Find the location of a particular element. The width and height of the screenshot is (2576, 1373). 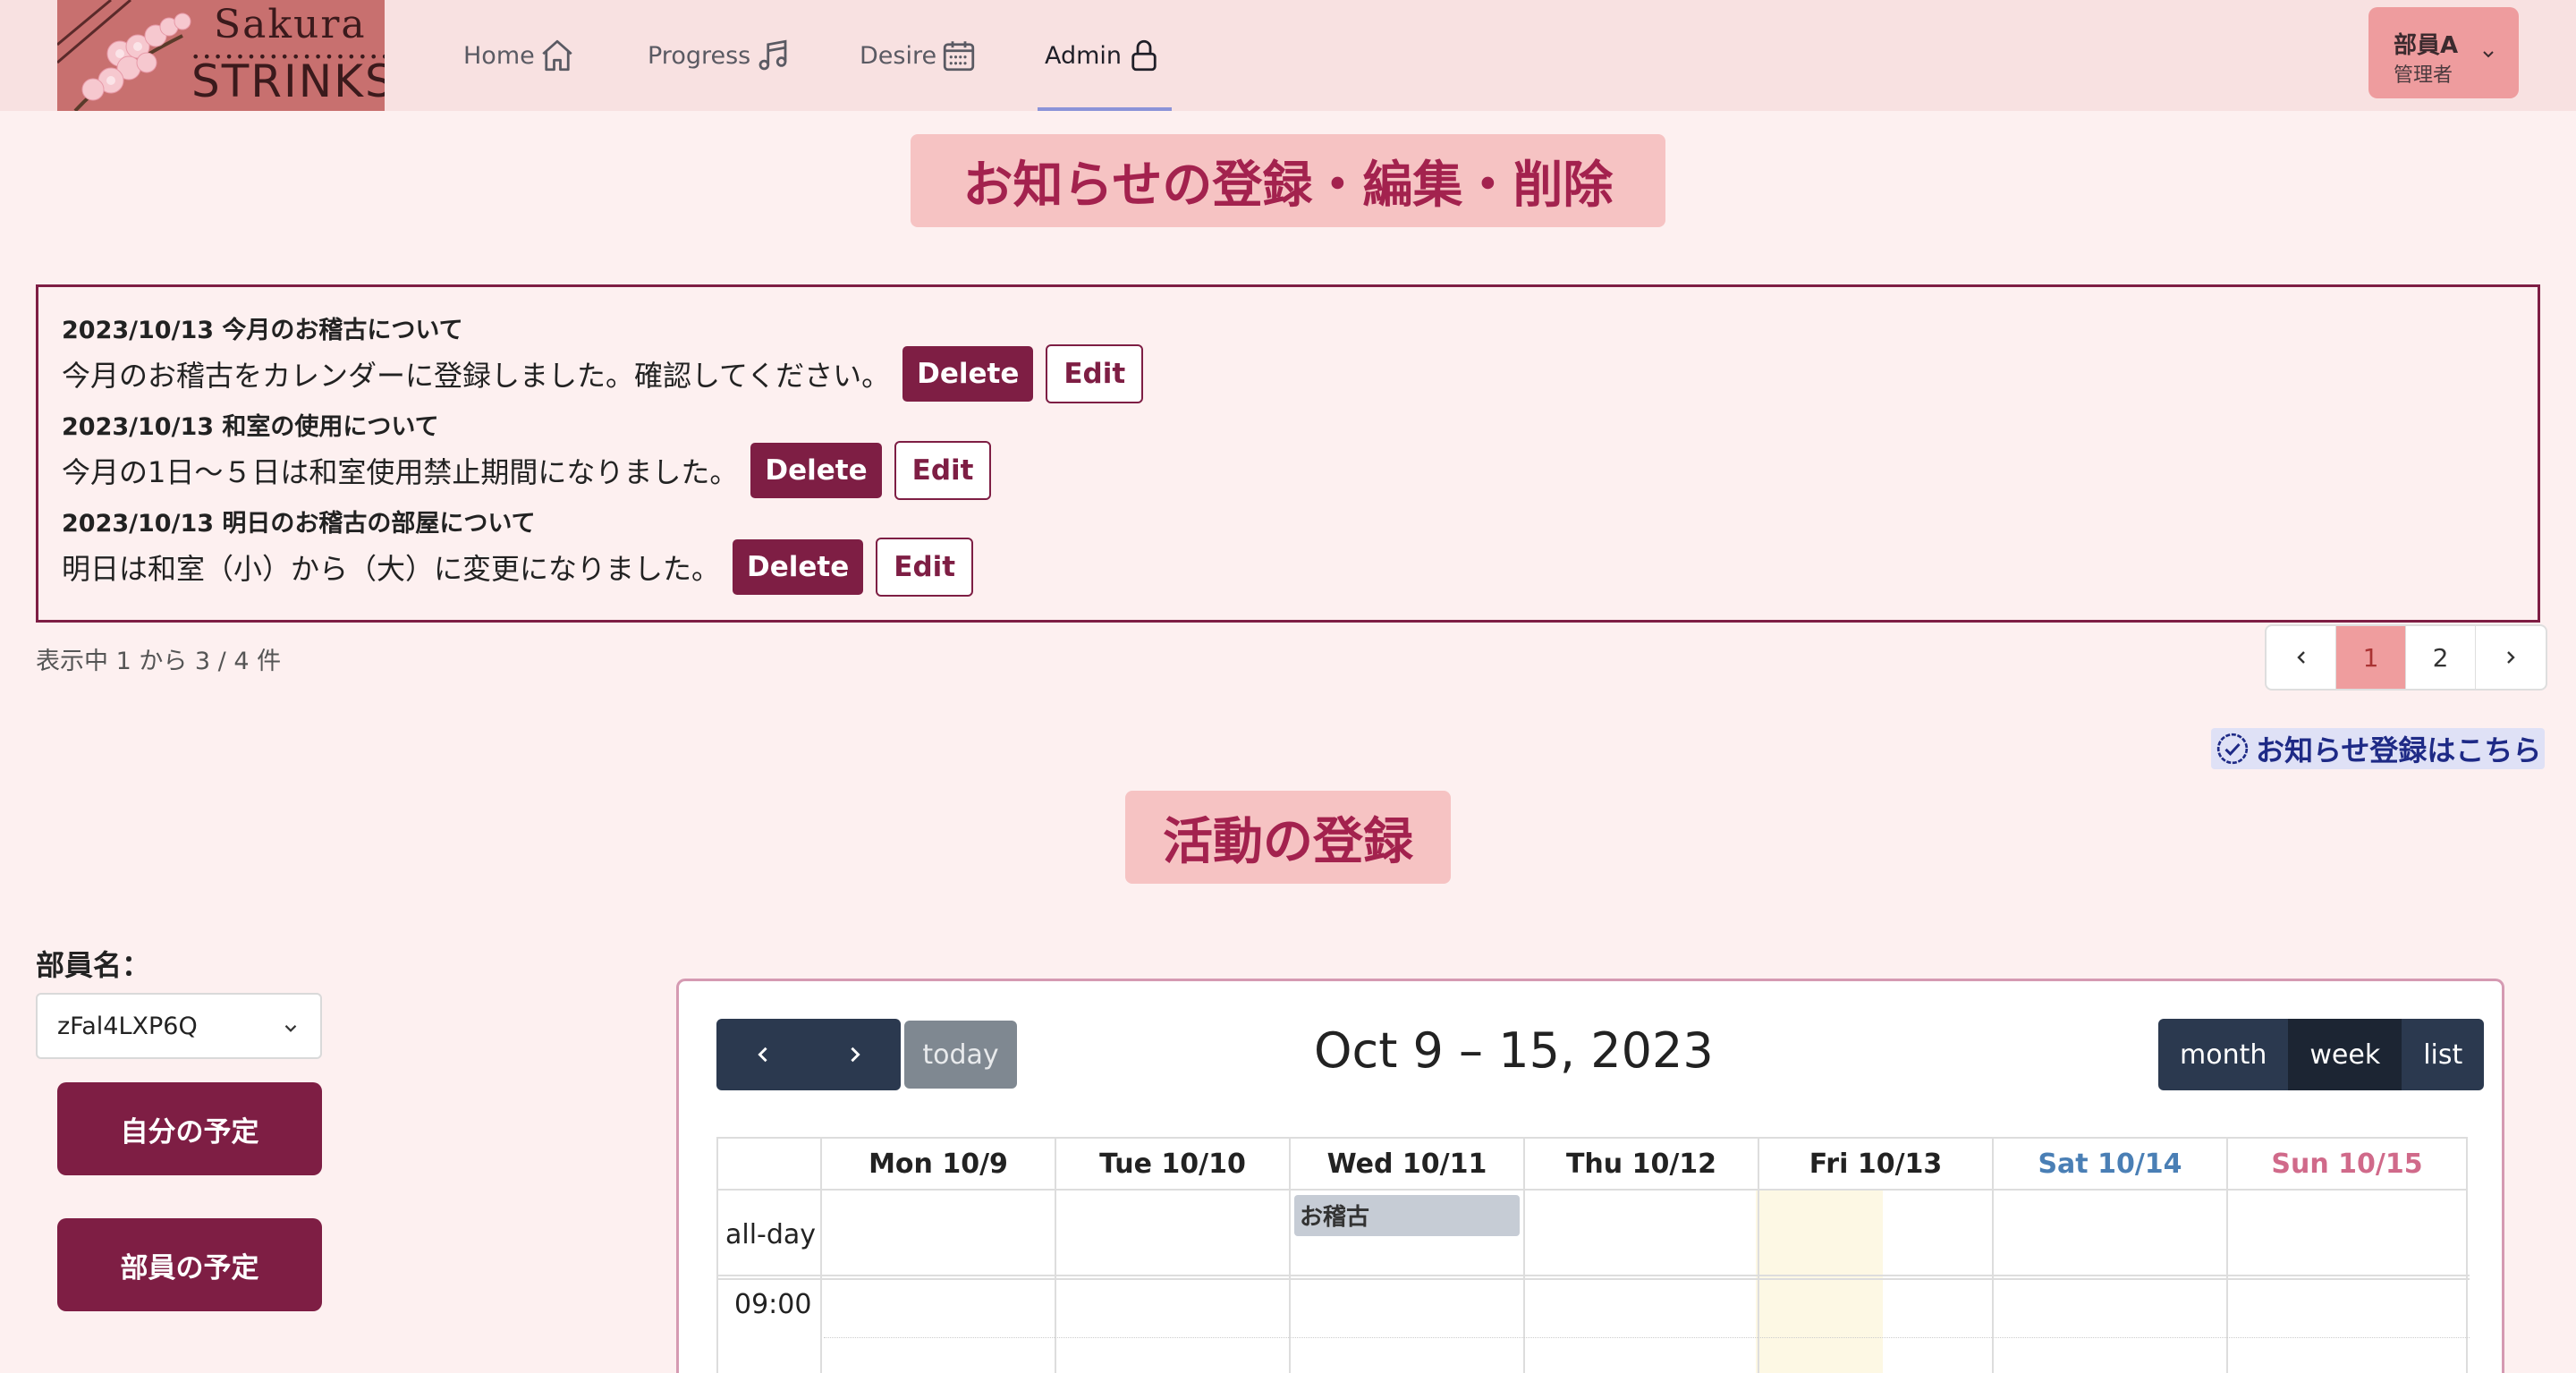

day-header: Sat 10/14 is located at coordinates (2110, 1165).